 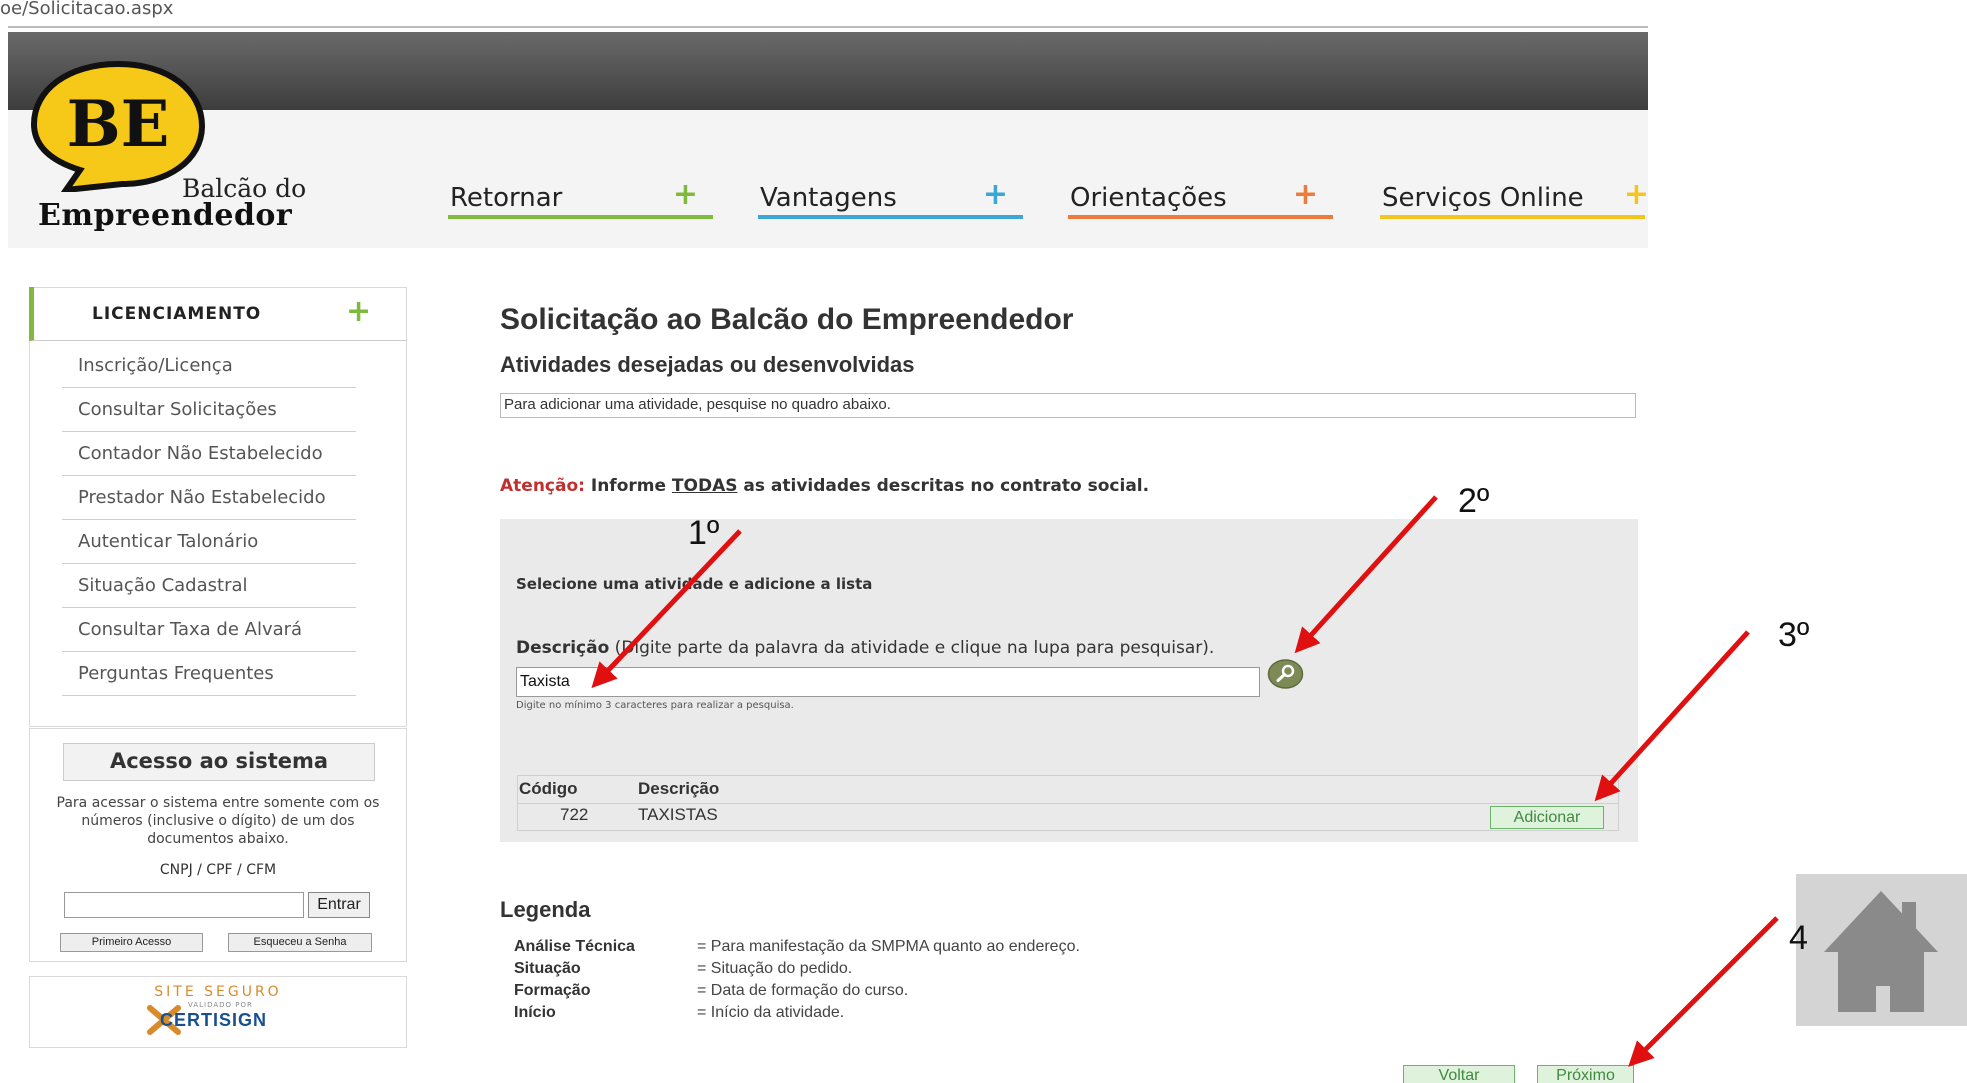 What do you see at coordinates (828, 27) in the screenshot?
I see `url-divider` at bounding box center [828, 27].